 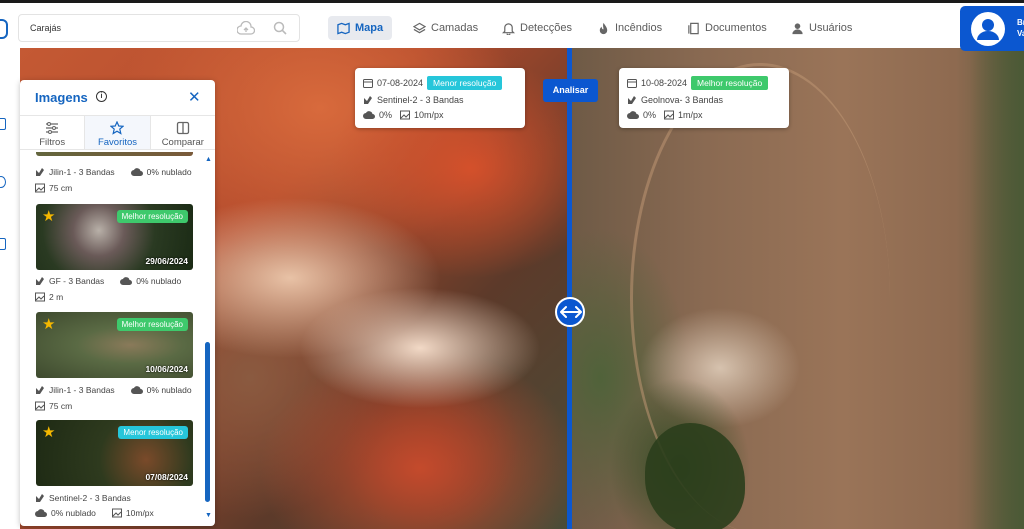 I want to click on analyze-button: Analisar, so click(x=570, y=90).